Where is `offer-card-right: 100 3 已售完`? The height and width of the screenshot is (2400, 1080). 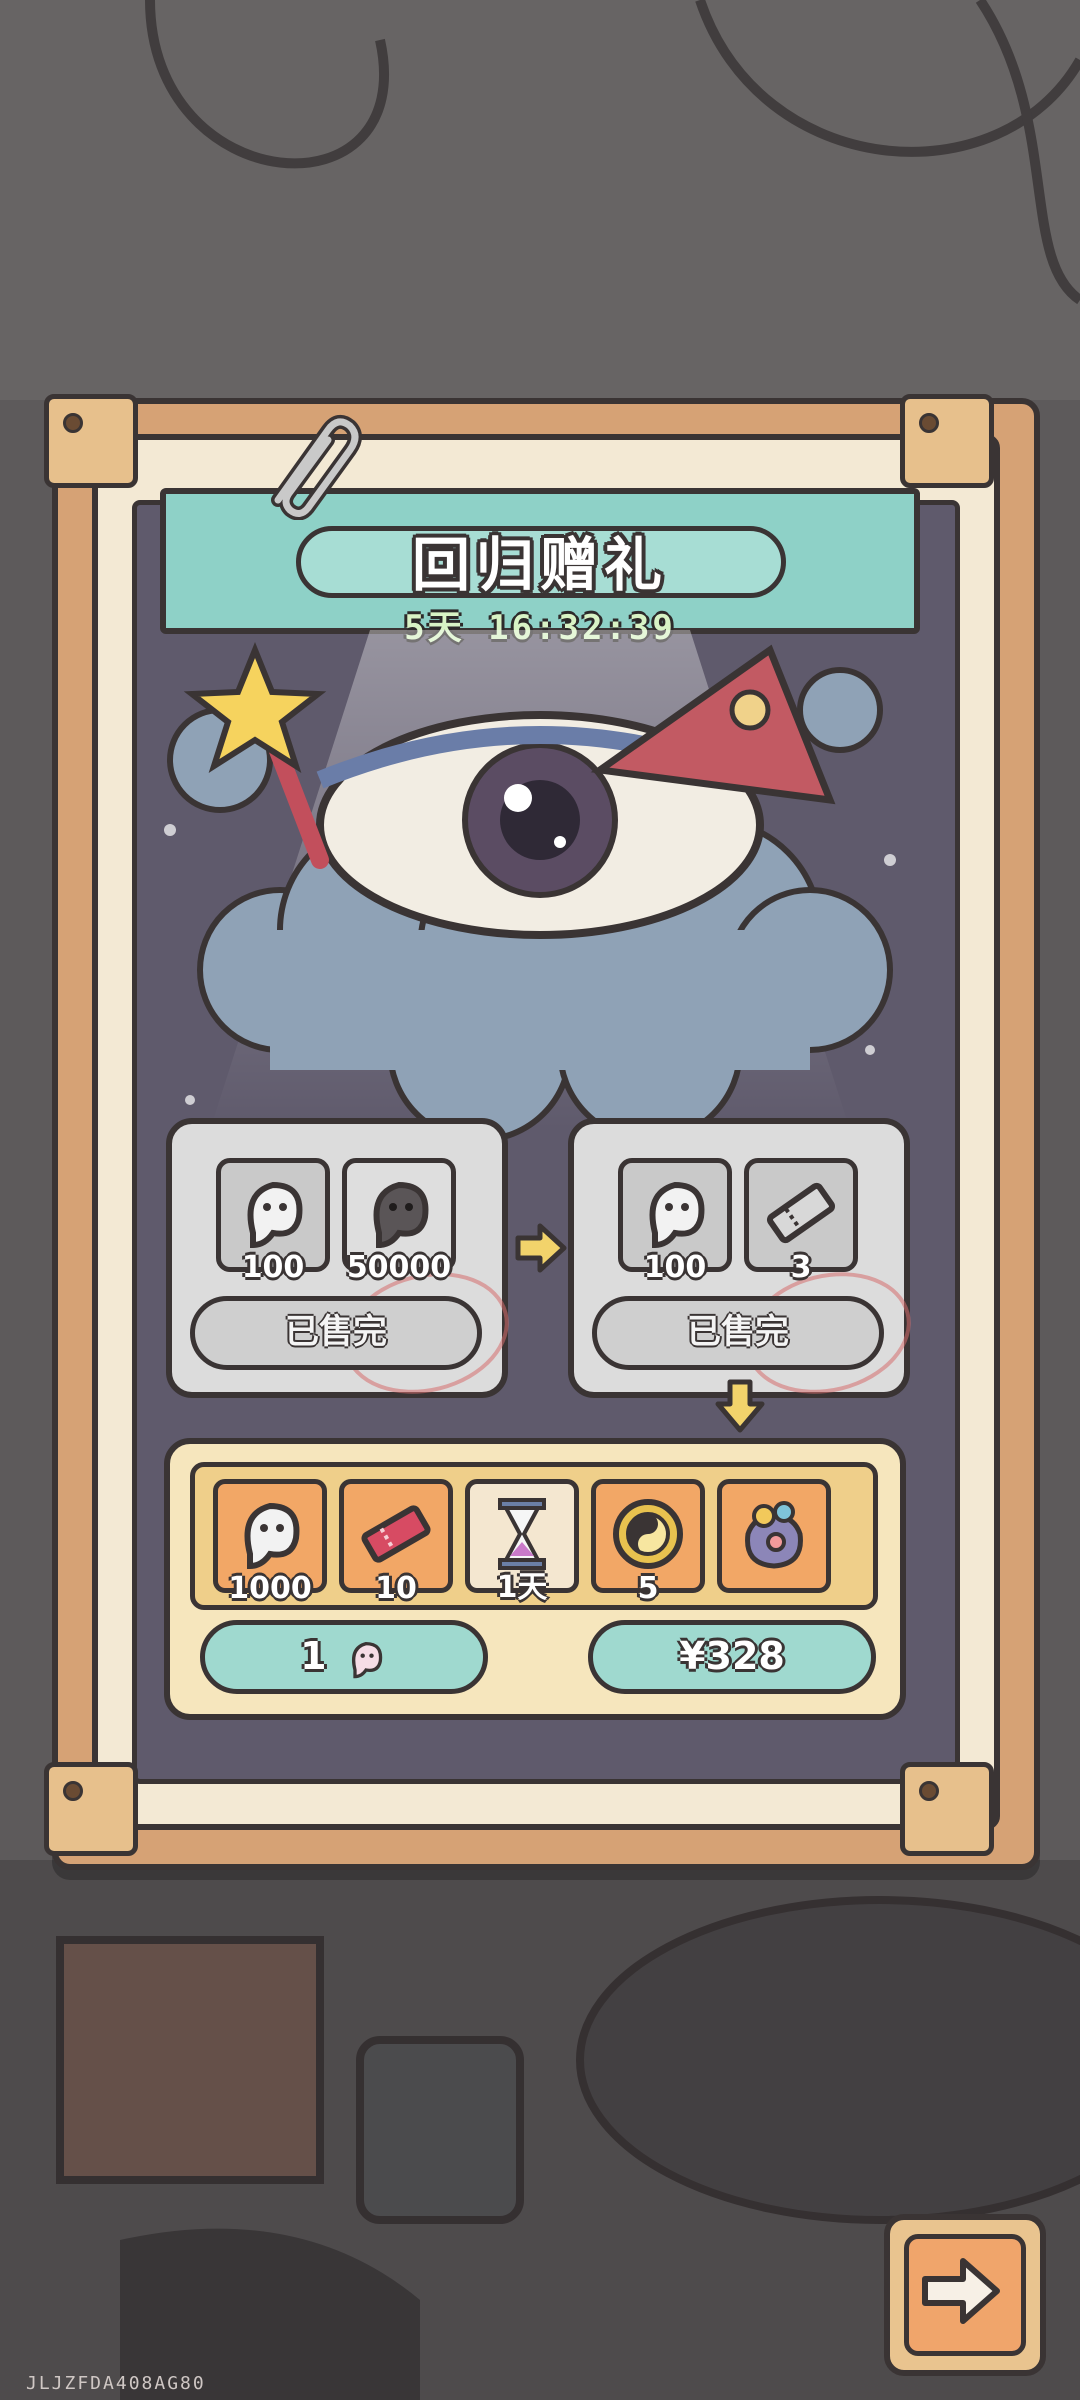
offer-card-right: 100 3 已售完 is located at coordinates (746, 1264).